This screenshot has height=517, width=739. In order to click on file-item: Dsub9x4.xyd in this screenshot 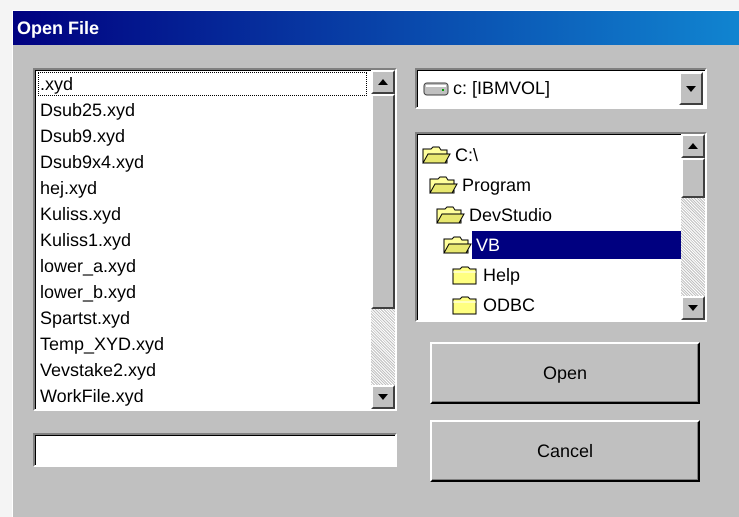, I will do `click(202, 162)`.